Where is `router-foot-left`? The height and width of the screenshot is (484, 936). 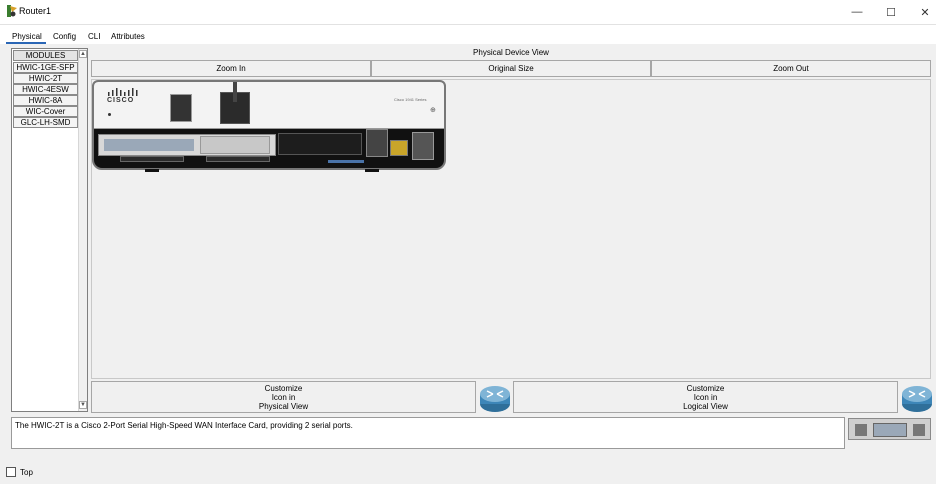 router-foot-left is located at coordinates (152, 170).